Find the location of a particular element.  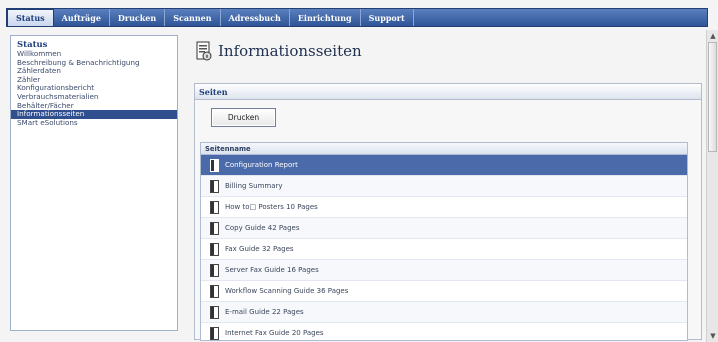

table-row: Internet Fax Guide 20 Pages is located at coordinates (444, 331).